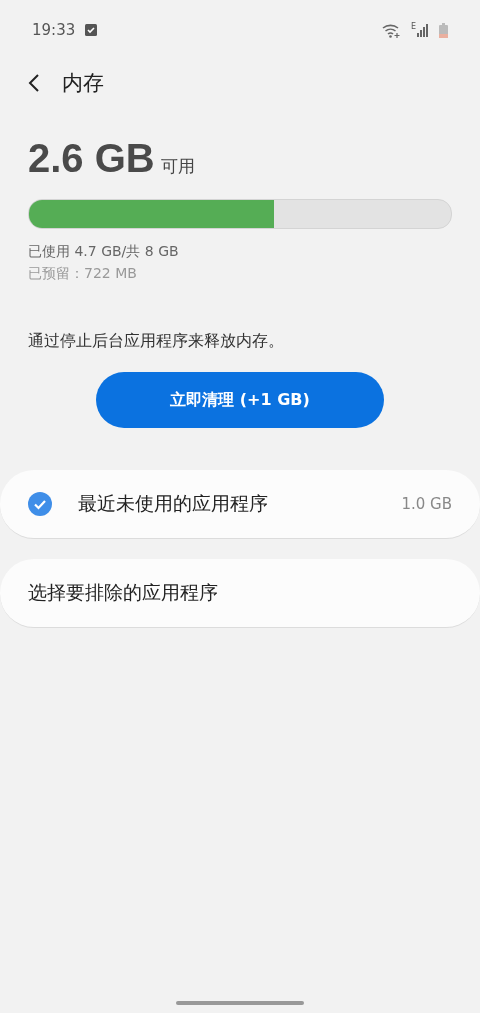 This screenshot has height=1013, width=480. I want to click on used-memory-text: 已使用 4.7 GB/共 8 GB, so click(104, 252).